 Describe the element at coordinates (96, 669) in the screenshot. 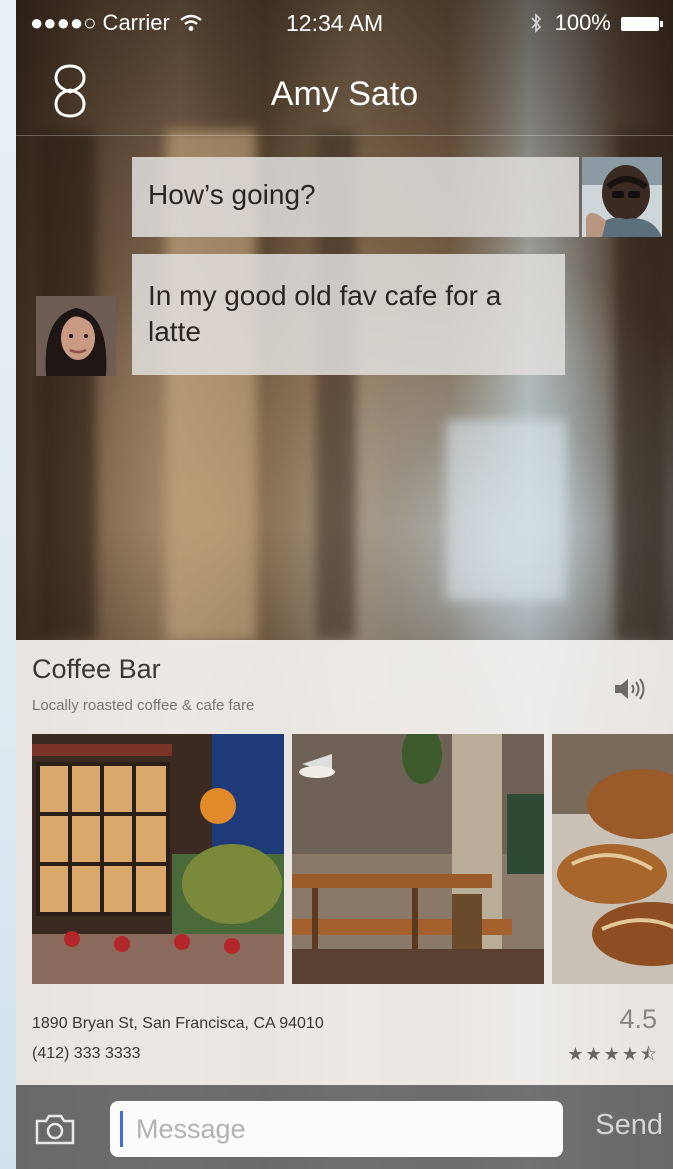

I see `place-name: Coffee Bar` at that location.